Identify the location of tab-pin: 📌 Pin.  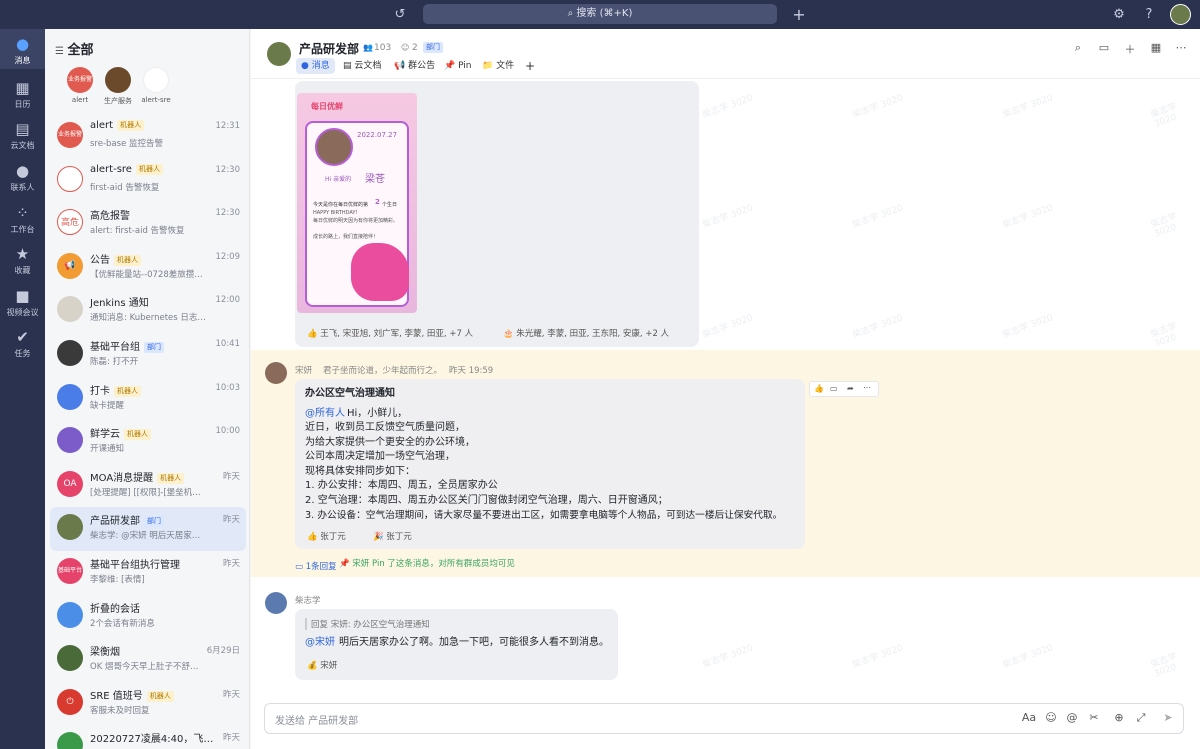
(458, 66).